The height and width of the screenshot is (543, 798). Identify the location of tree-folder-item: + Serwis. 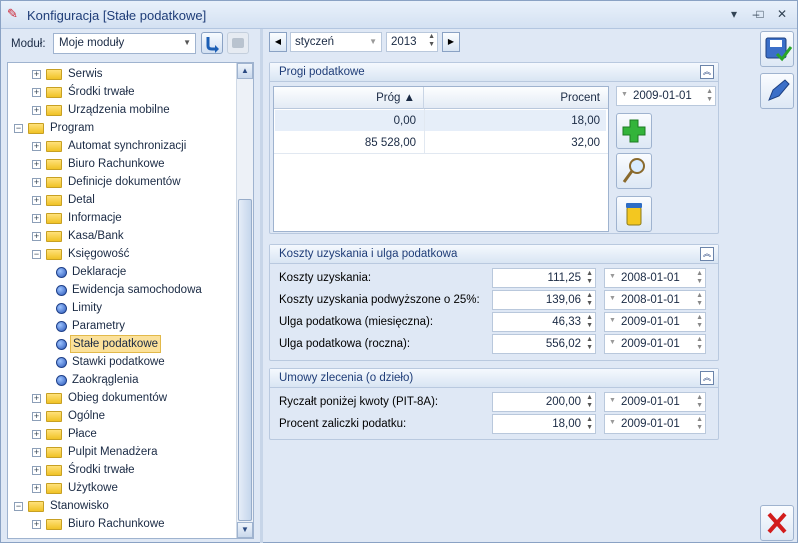
(122, 74).